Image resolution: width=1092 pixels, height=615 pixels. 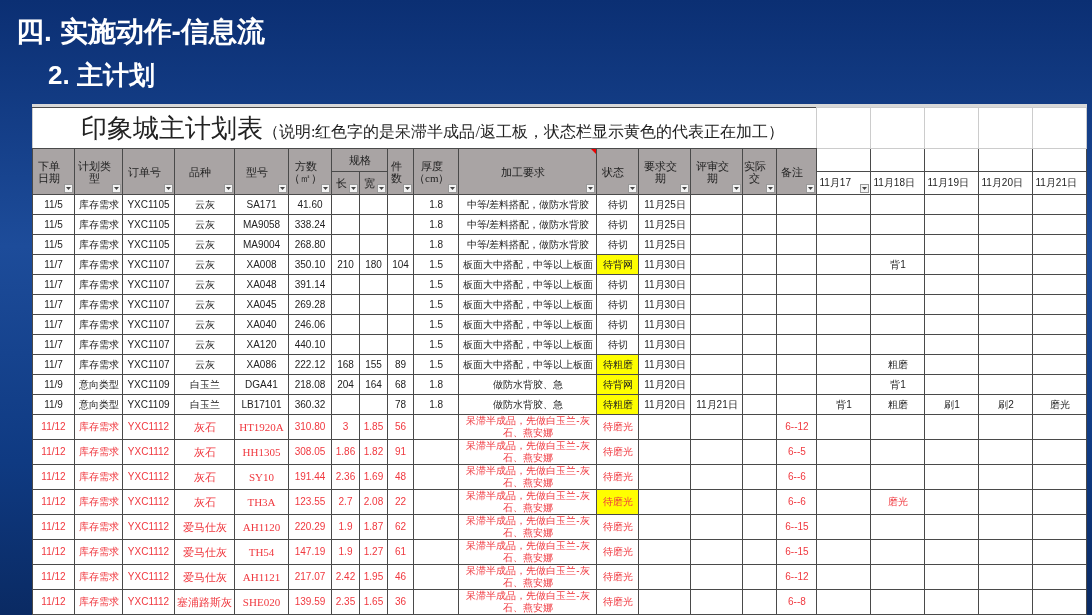 I want to click on table-cell: AH1121, so click(x=261, y=577).